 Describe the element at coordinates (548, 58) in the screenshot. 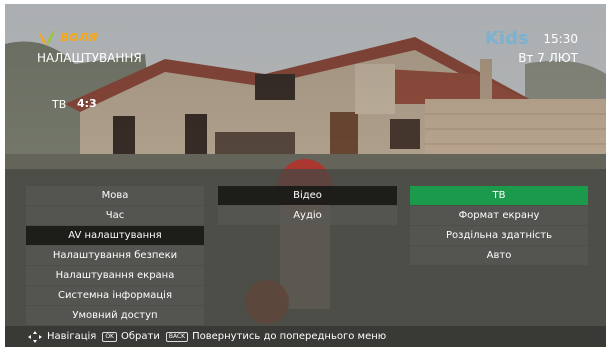

I see `date: Вт 7 ЛЮТ` at that location.